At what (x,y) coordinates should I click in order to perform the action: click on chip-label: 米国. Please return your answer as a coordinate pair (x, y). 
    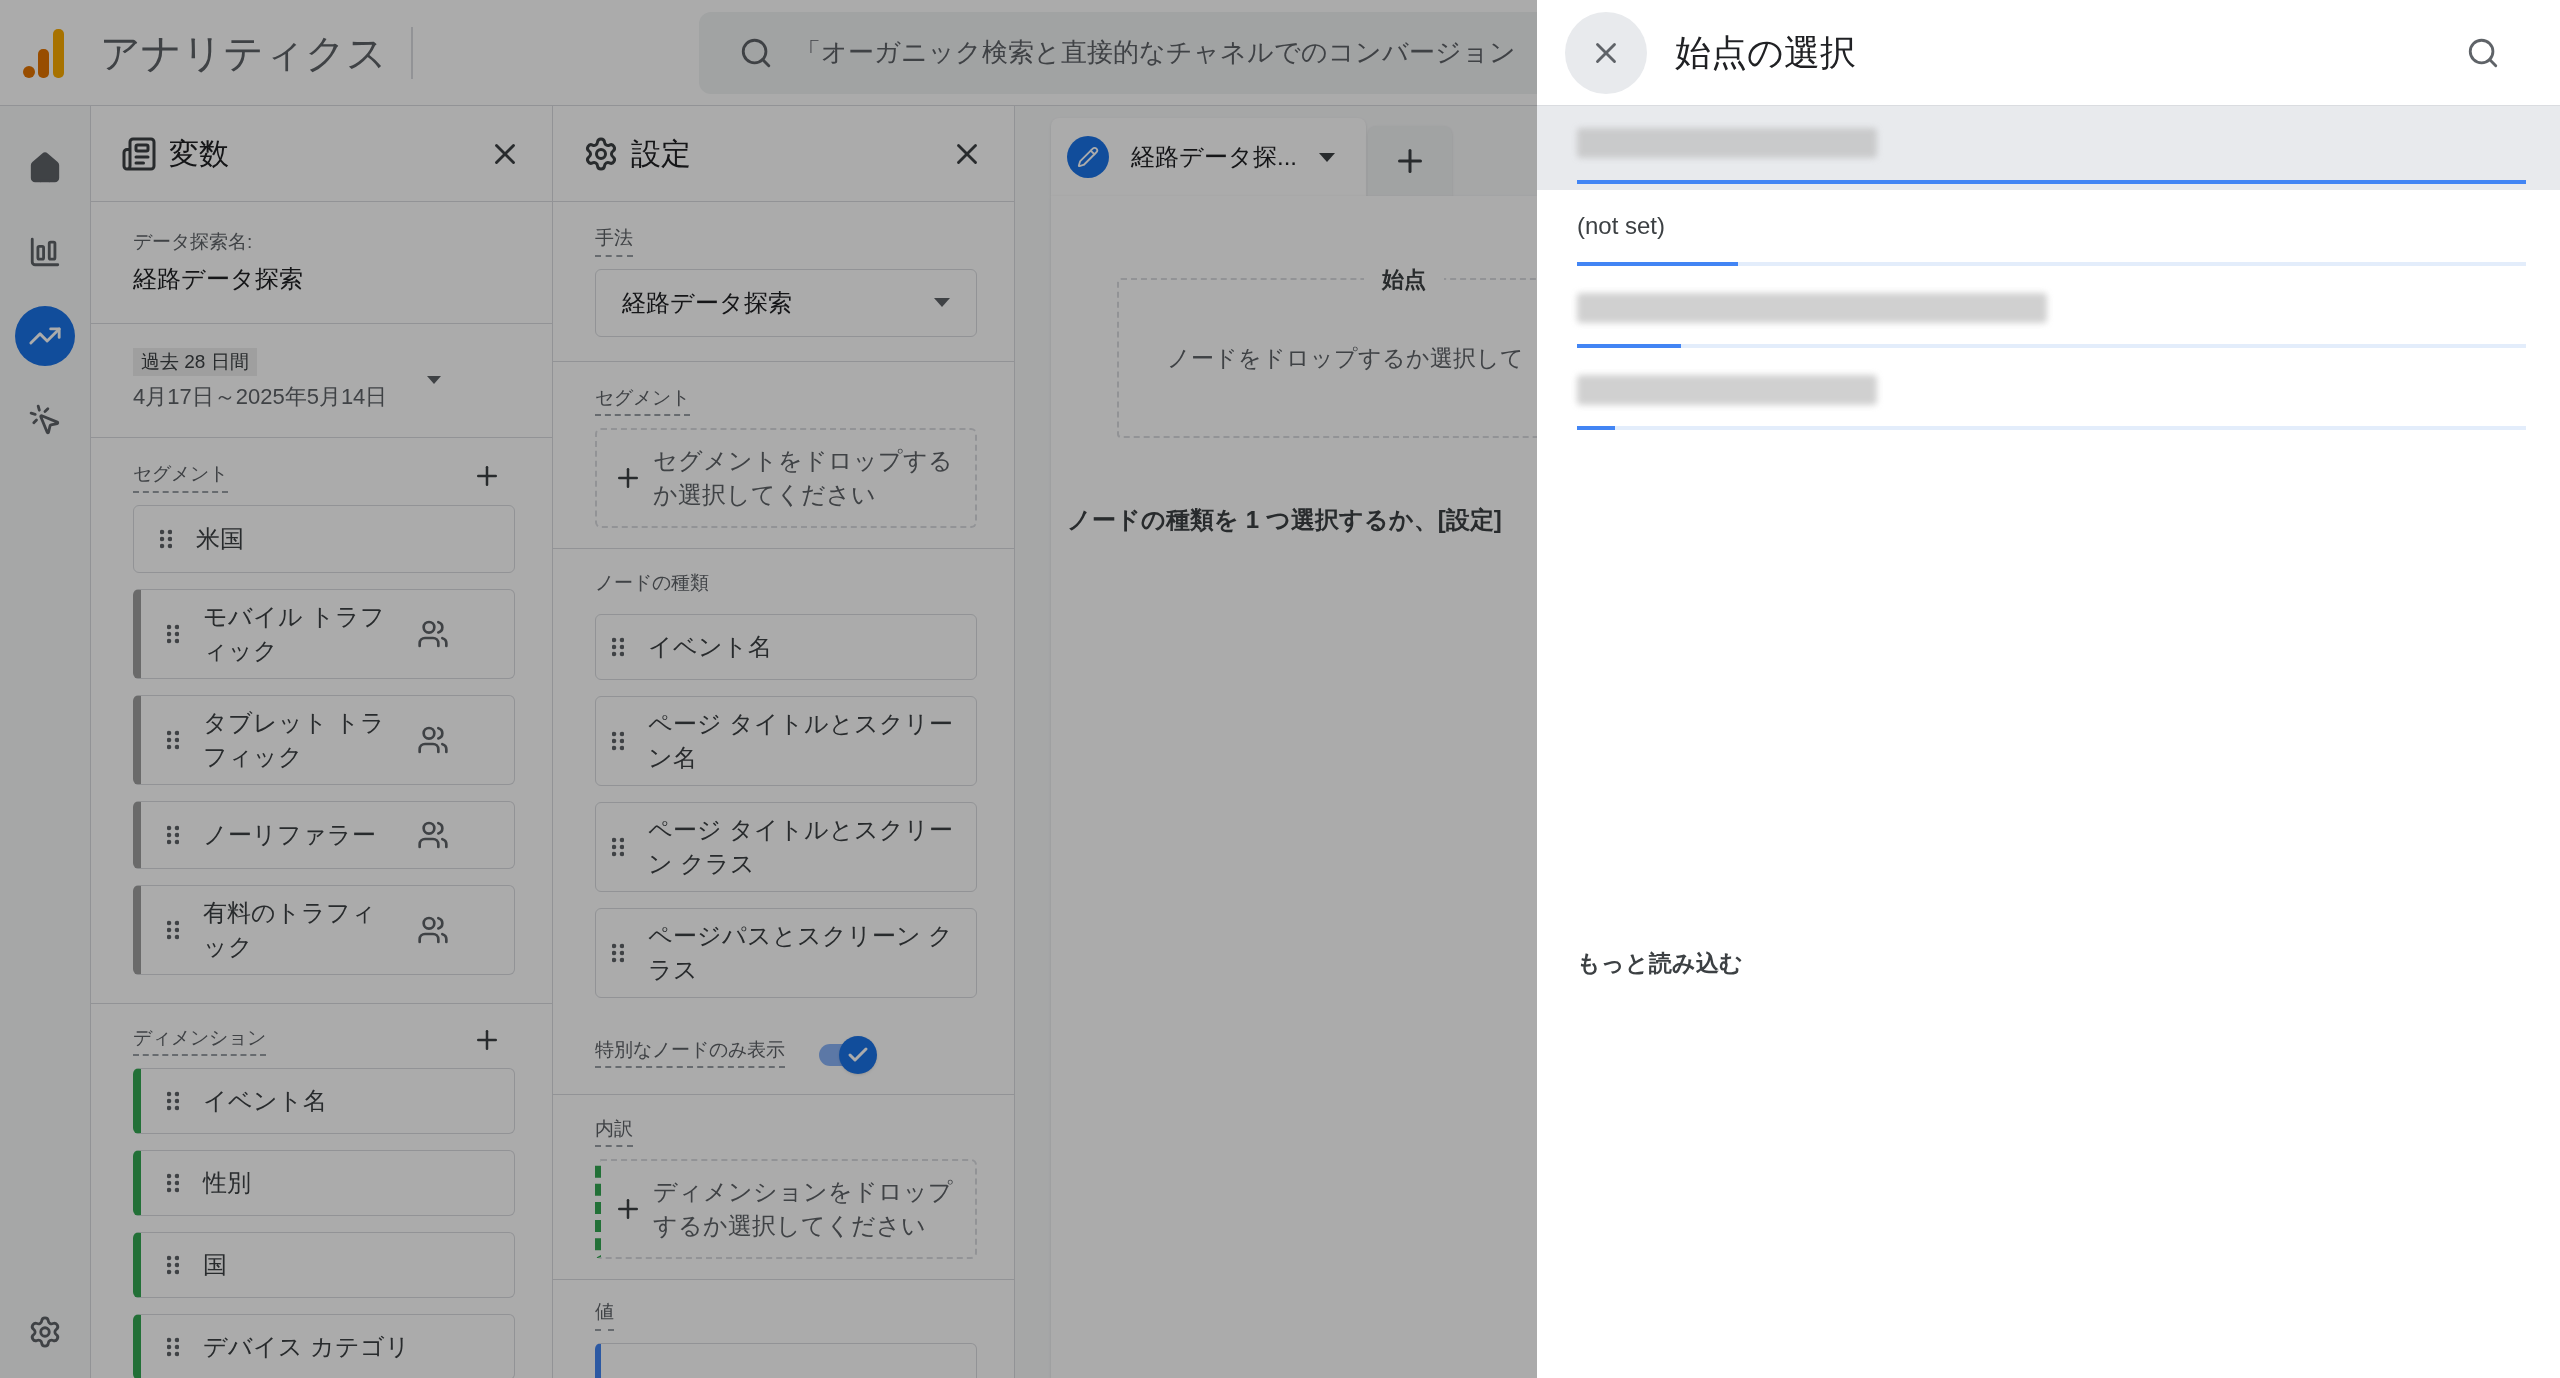
    Looking at the image, I should click on (220, 538).